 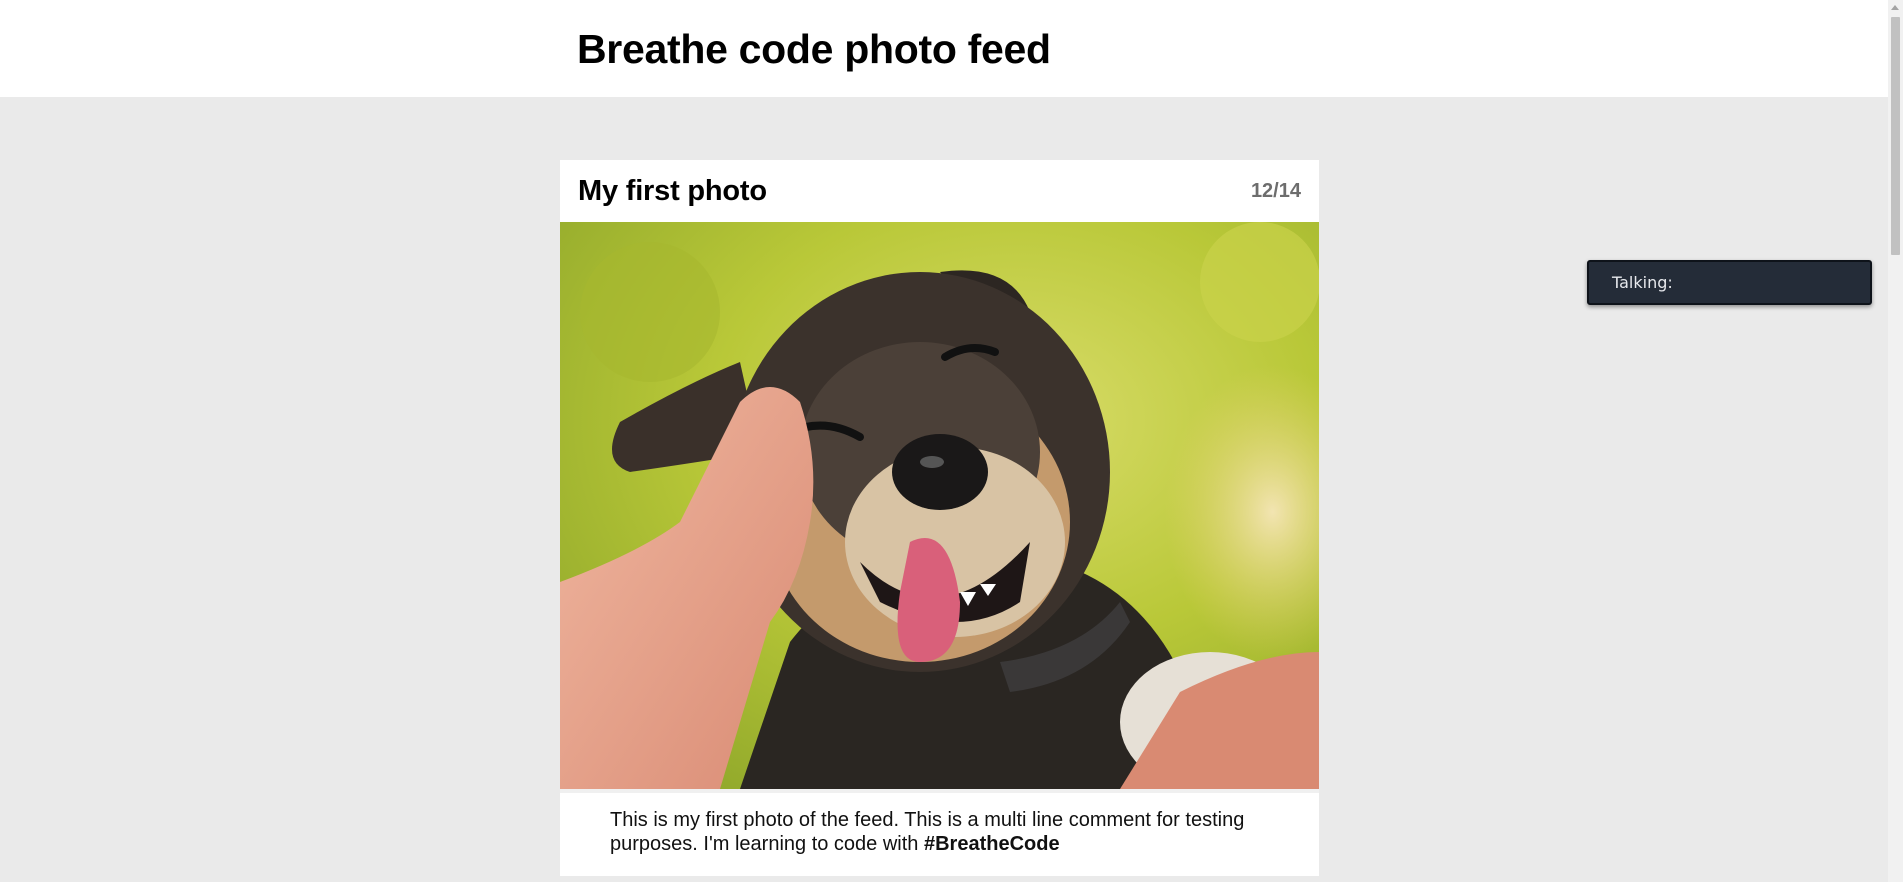 What do you see at coordinates (939, 791) in the screenshot?
I see `post-divider` at bounding box center [939, 791].